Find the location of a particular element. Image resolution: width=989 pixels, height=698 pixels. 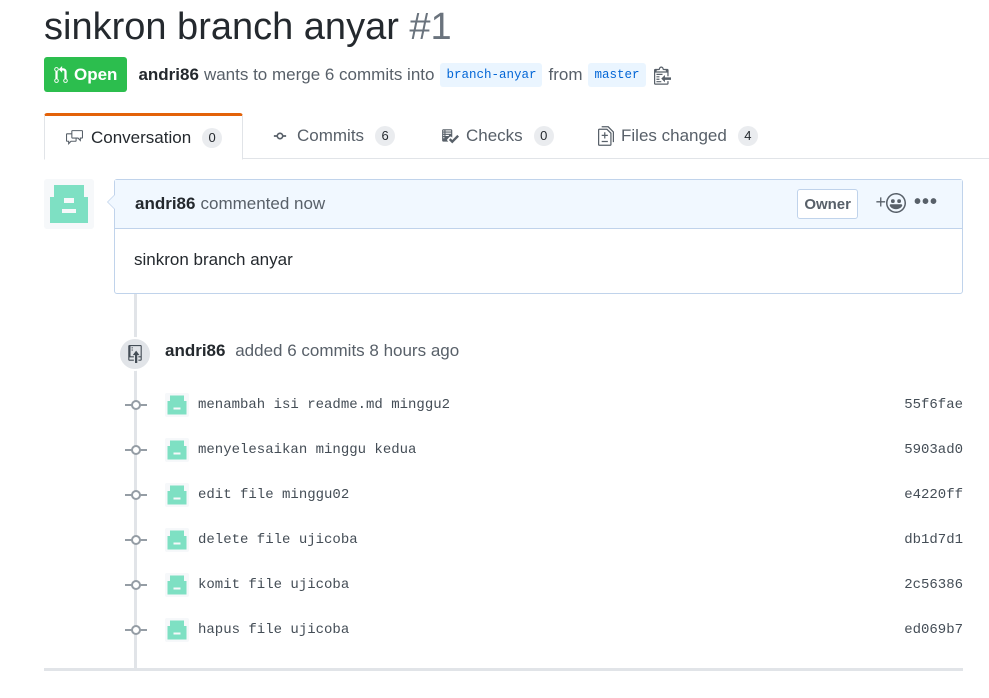

from-text: from is located at coordinates (565, 74).